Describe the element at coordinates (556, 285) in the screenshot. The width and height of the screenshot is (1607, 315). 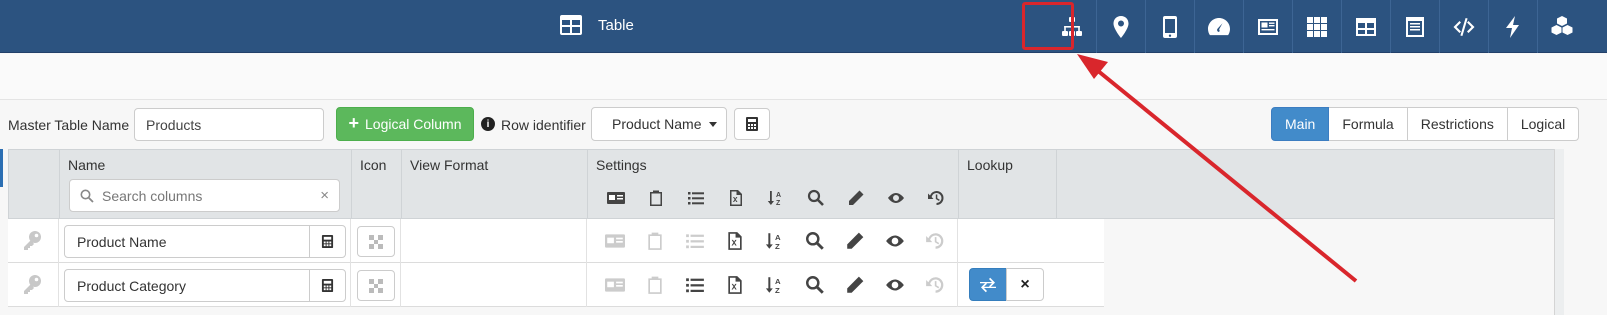
I see `table-row: Product Category AZ ×` at that location.